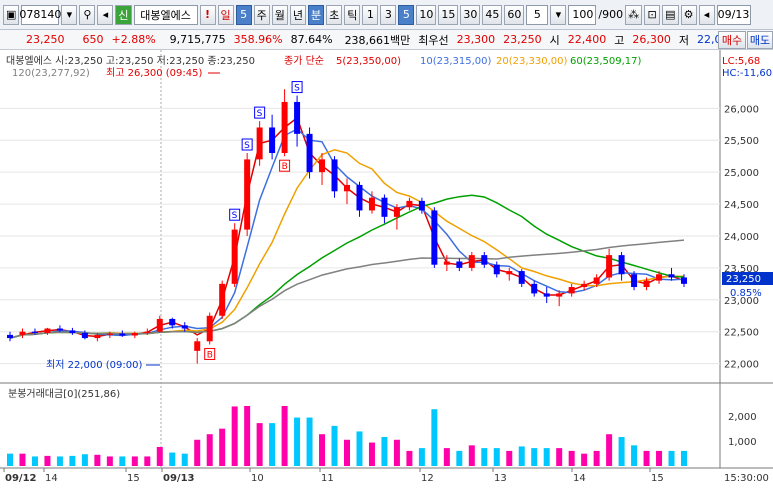 Image resolution: width=773 pixels, height=488 pixels. What do you see at coordinates (688, 14) in the screenshot?
I see `gear-icon: ⚙` at bounding box center [688, 14].